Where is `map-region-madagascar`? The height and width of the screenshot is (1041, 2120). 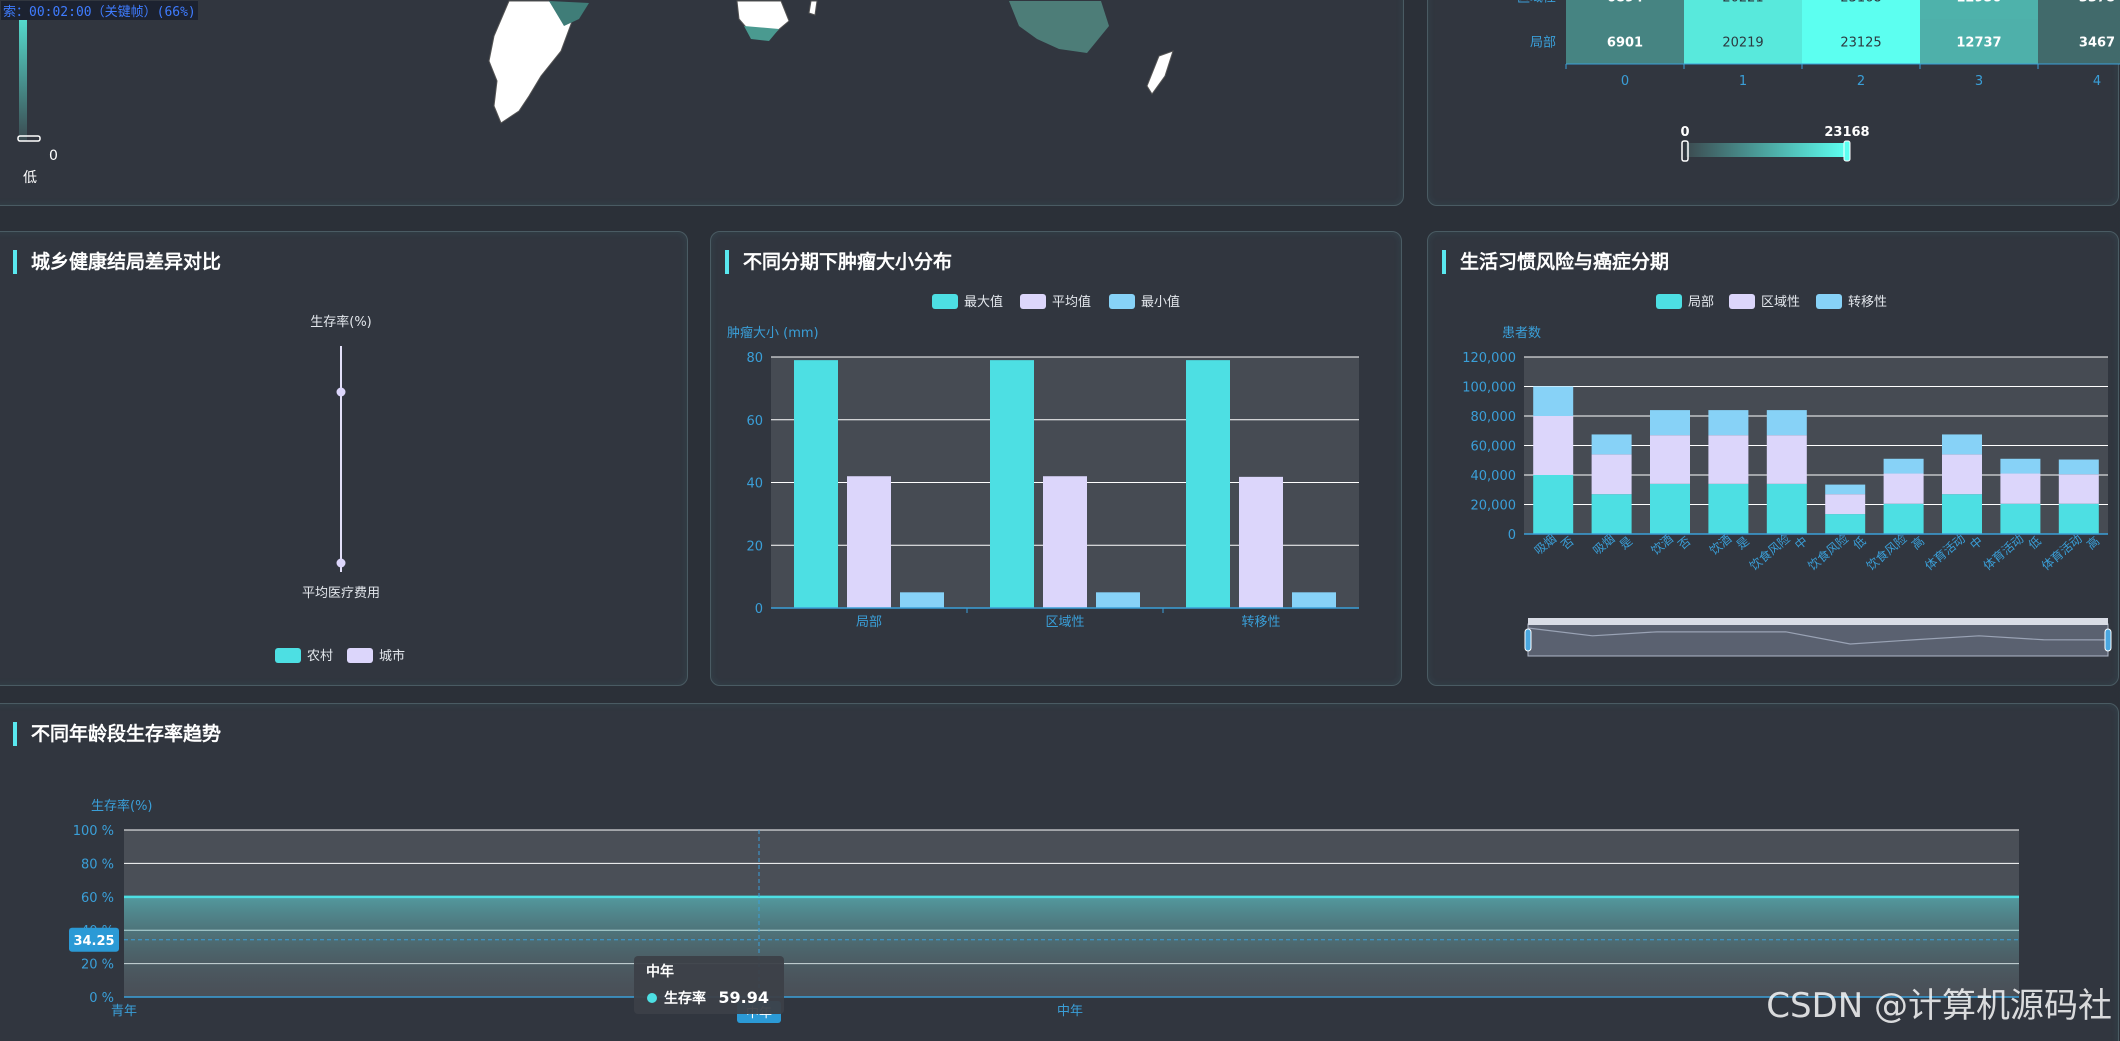
map-region-madagascar is located at coordinates (813, 8).